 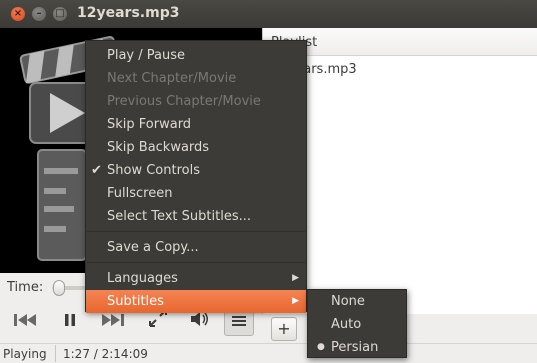 I want to click on menu-item-label: Auto, so click(x=346, y=324).